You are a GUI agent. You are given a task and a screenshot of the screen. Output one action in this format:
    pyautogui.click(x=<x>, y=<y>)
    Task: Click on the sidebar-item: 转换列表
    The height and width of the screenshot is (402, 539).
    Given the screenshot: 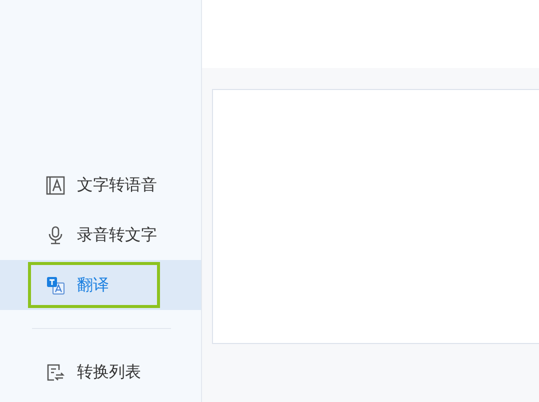 What is the action you would take?
    pyautogui.click(x=100, y=372)
    